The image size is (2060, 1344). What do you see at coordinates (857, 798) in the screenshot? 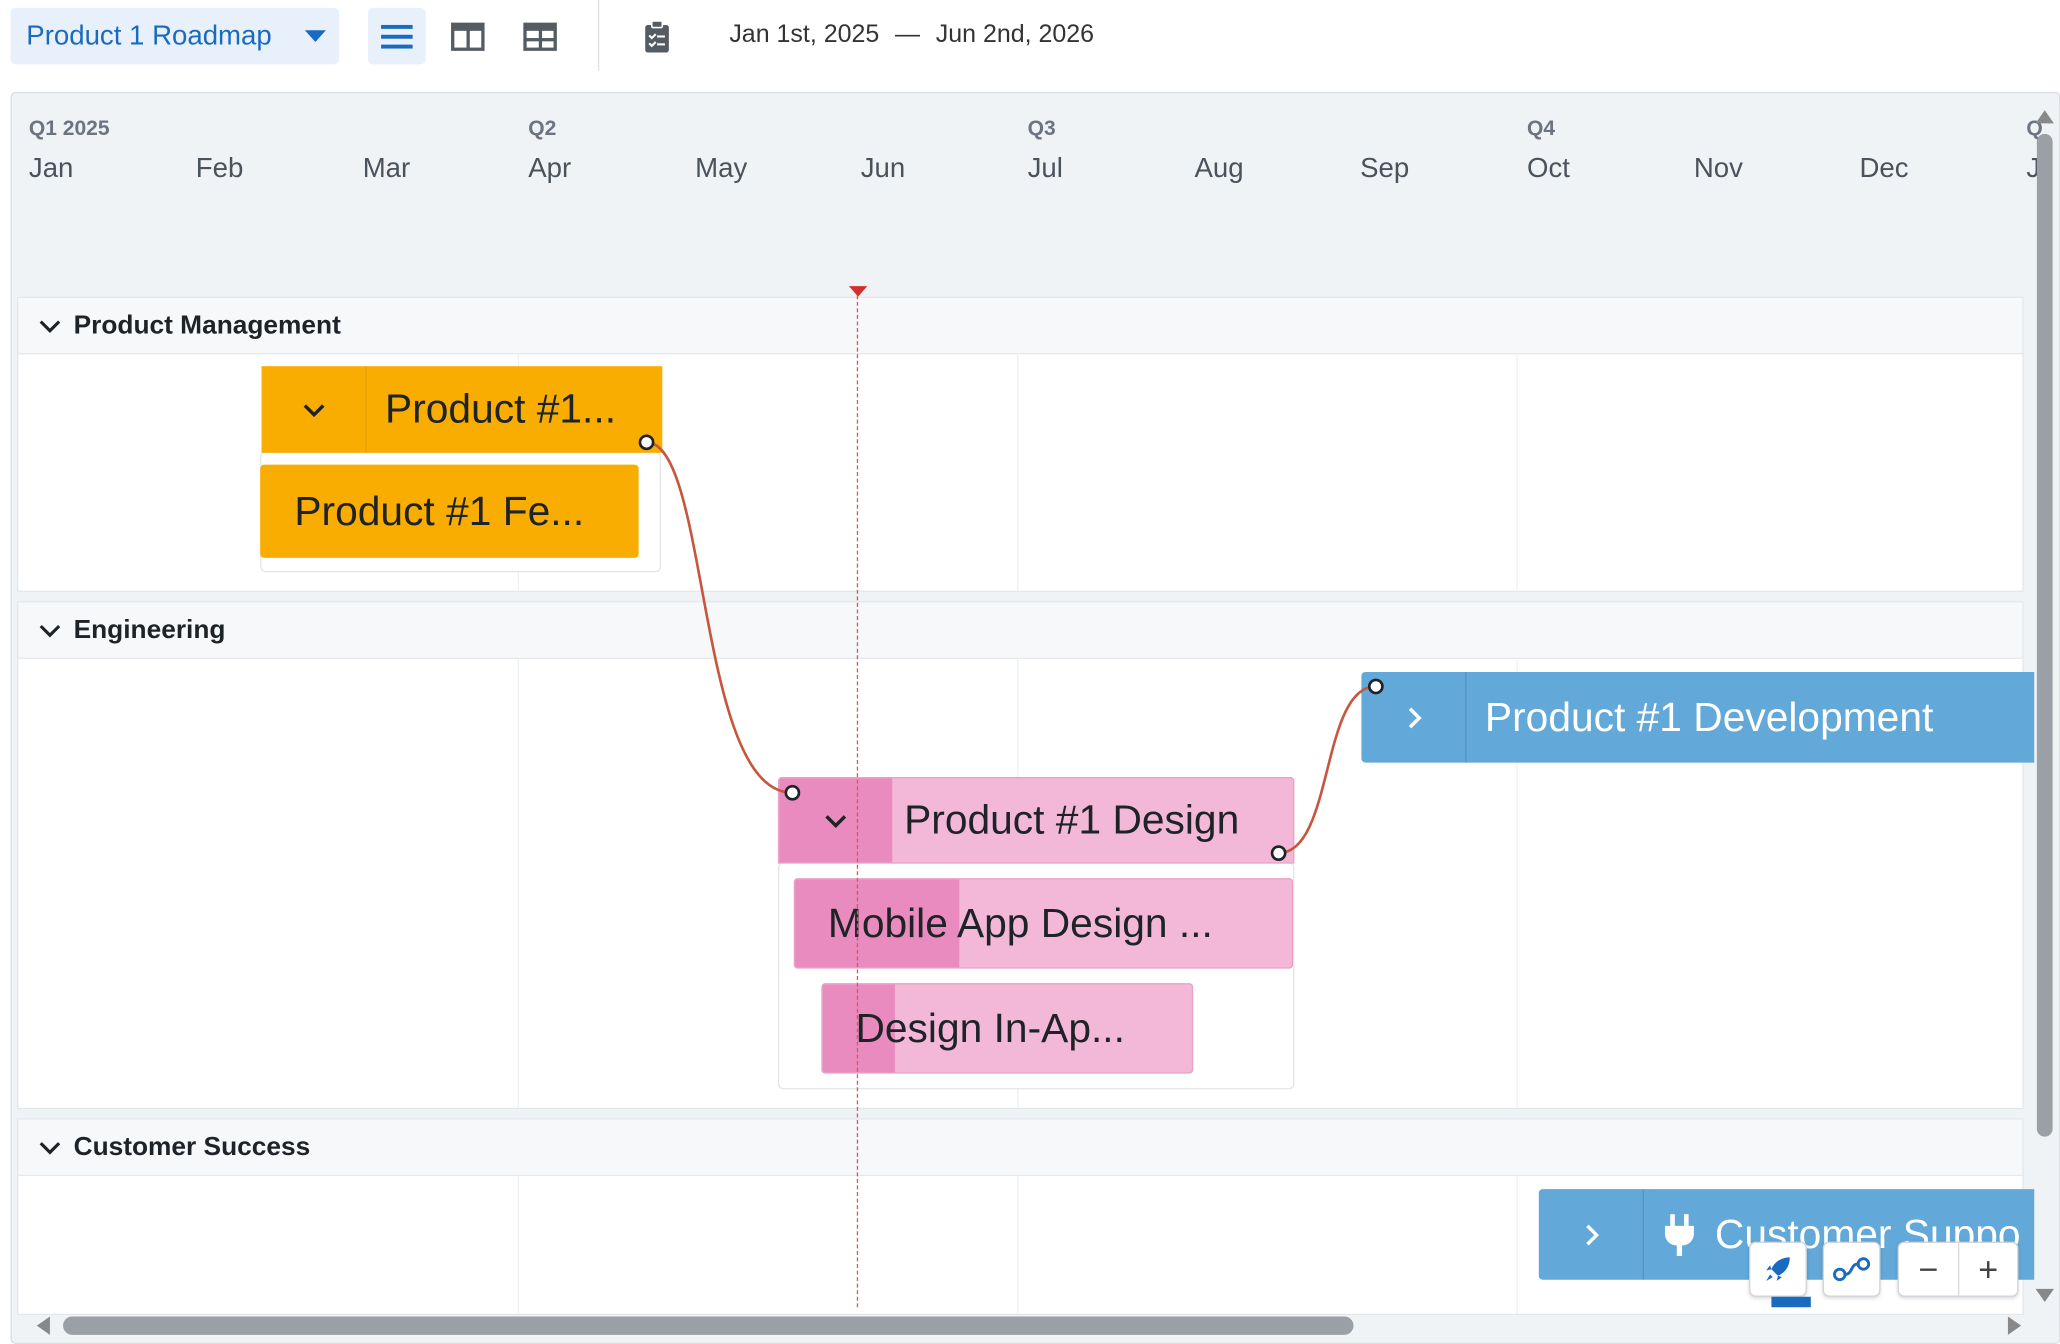
I see `today-line` at bounding box center [857, 798].